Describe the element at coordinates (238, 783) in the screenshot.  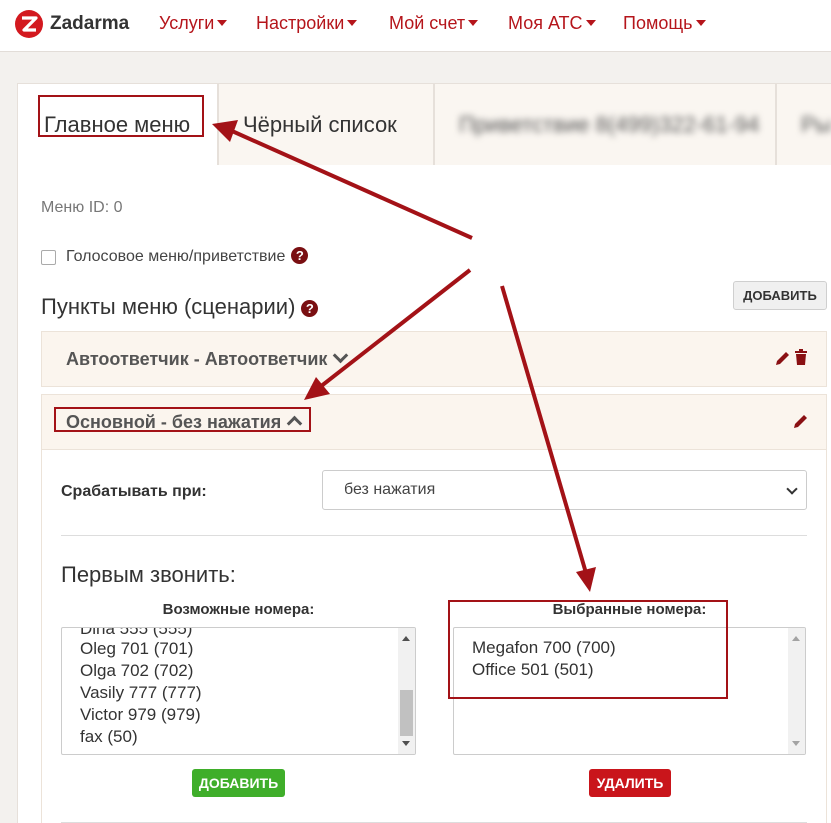
I see `add-number-button: ДОБАВИТЬ` at that location.